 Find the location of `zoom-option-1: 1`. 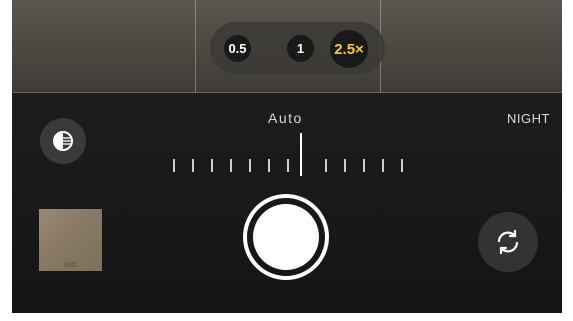

zoom-option-1: 1 is located at coordinates (300, 48).